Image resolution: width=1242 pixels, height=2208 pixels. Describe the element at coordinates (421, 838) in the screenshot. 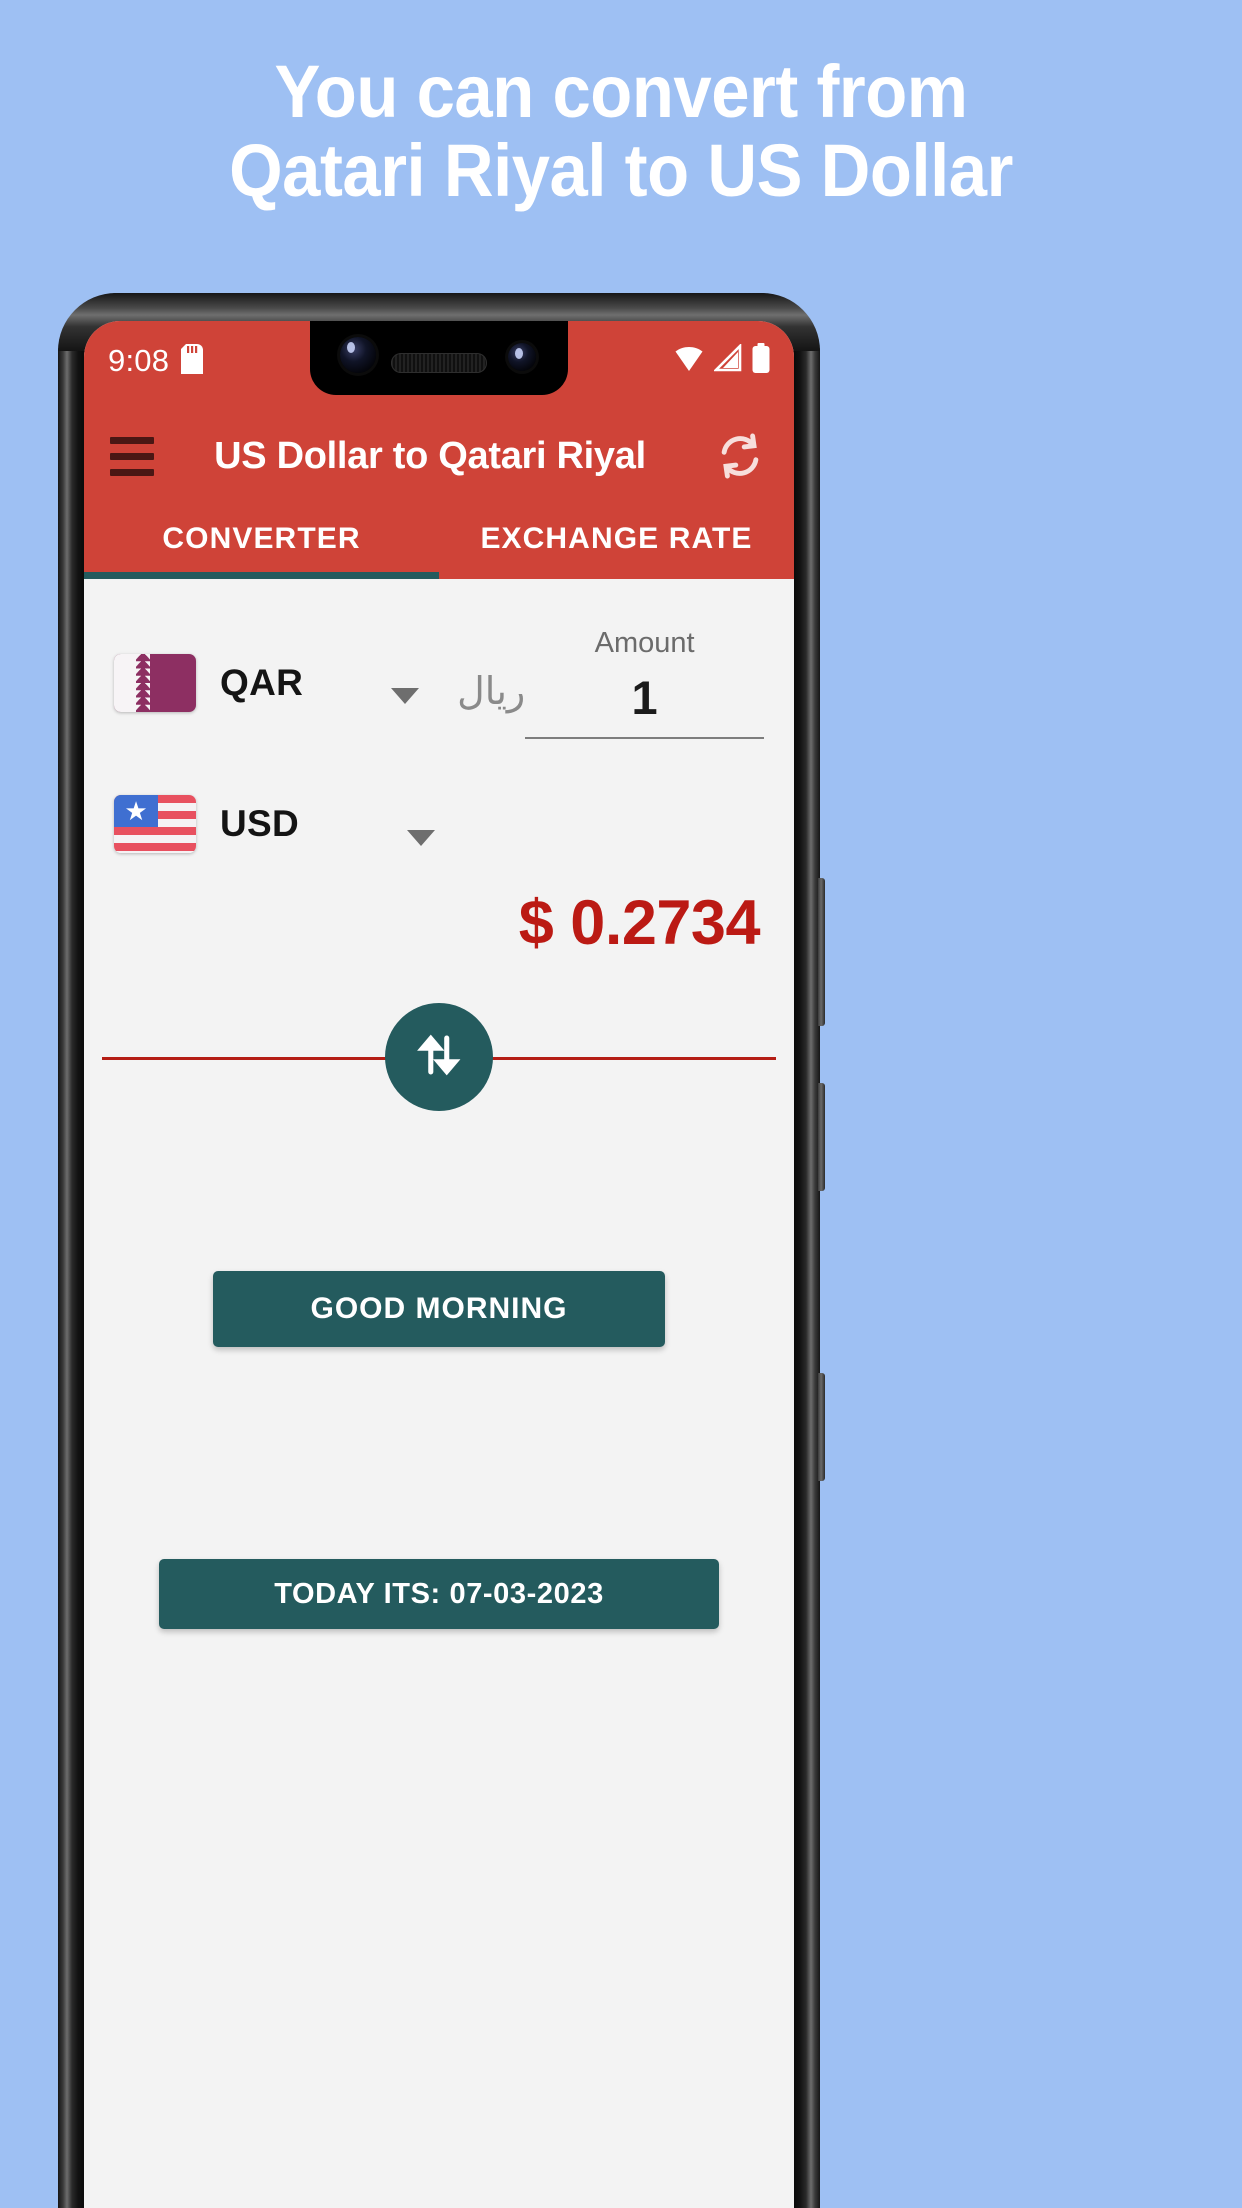

I see `to-currency-chevron-down-icon` at that location.